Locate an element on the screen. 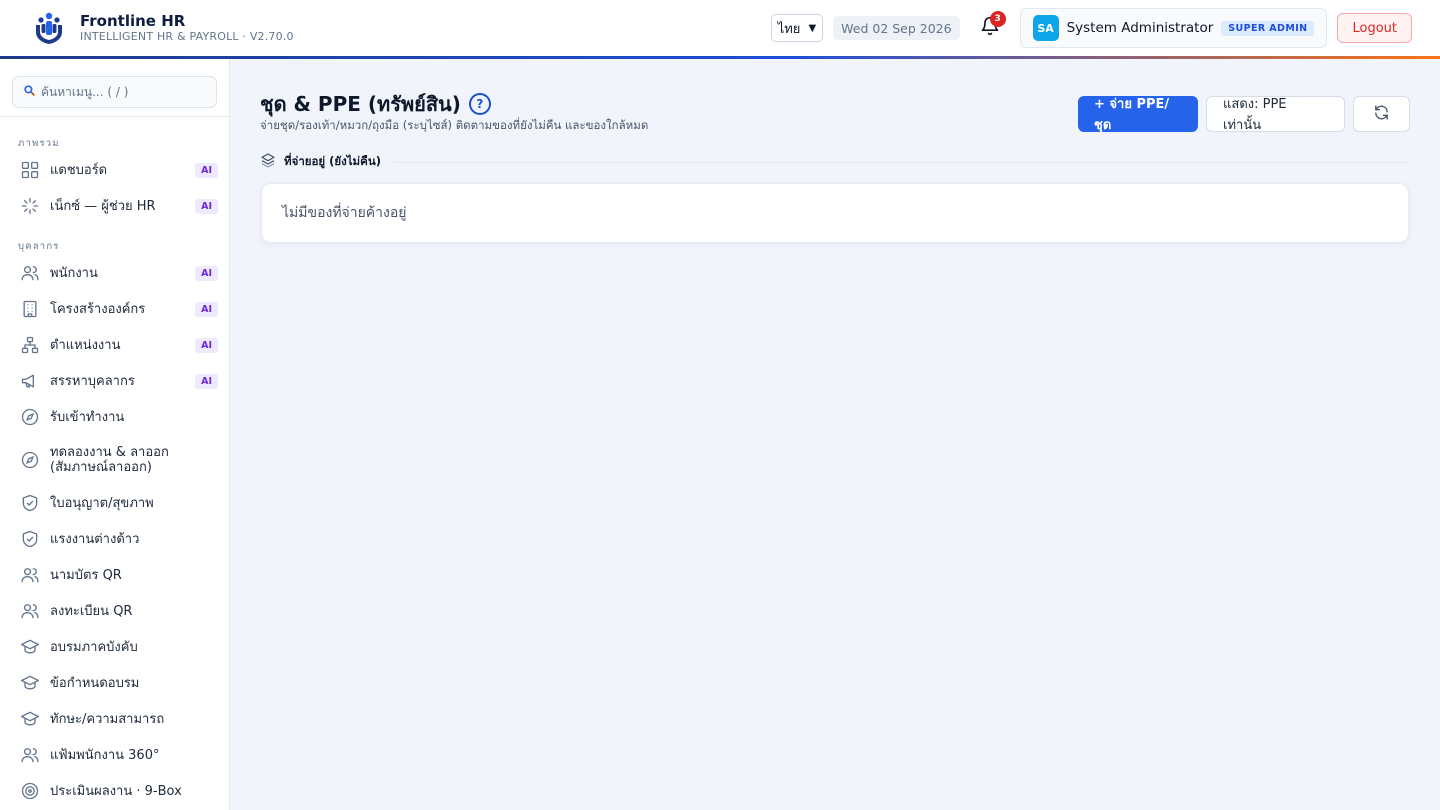 Image resolution: width=1440 pixels, height=810 pixels. megaphone-icon is located at coordinates (30, 381).